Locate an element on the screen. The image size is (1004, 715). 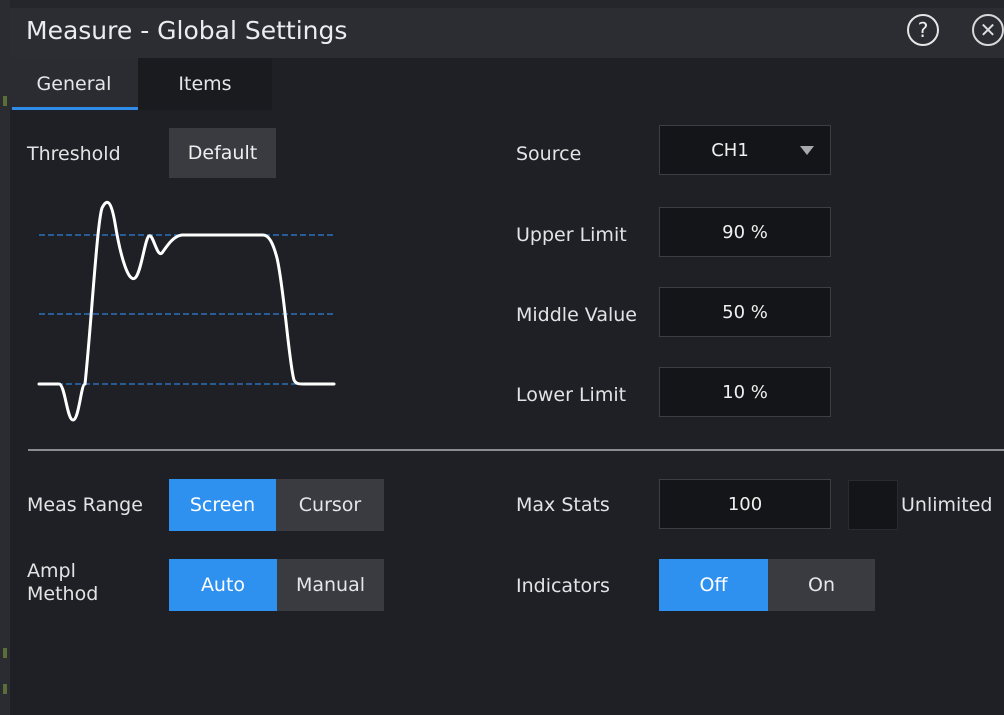
ampl-method-label: Ampl Method is located at coordinates (62, 583).